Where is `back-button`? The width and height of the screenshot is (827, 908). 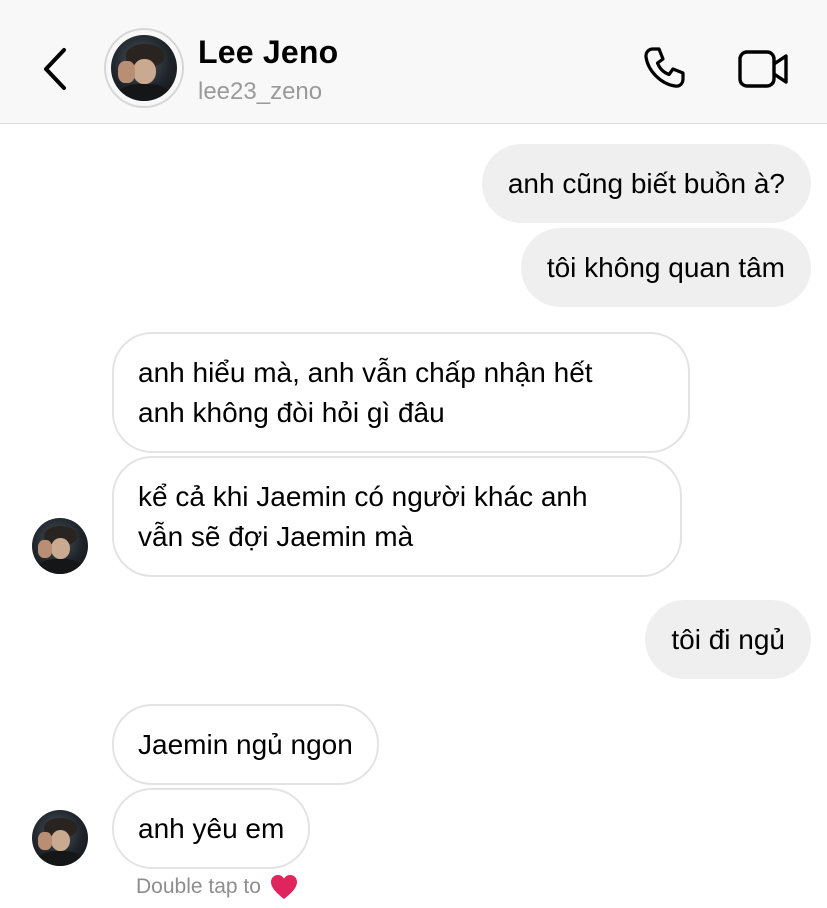
back-button is located at coordinates (56, 69).